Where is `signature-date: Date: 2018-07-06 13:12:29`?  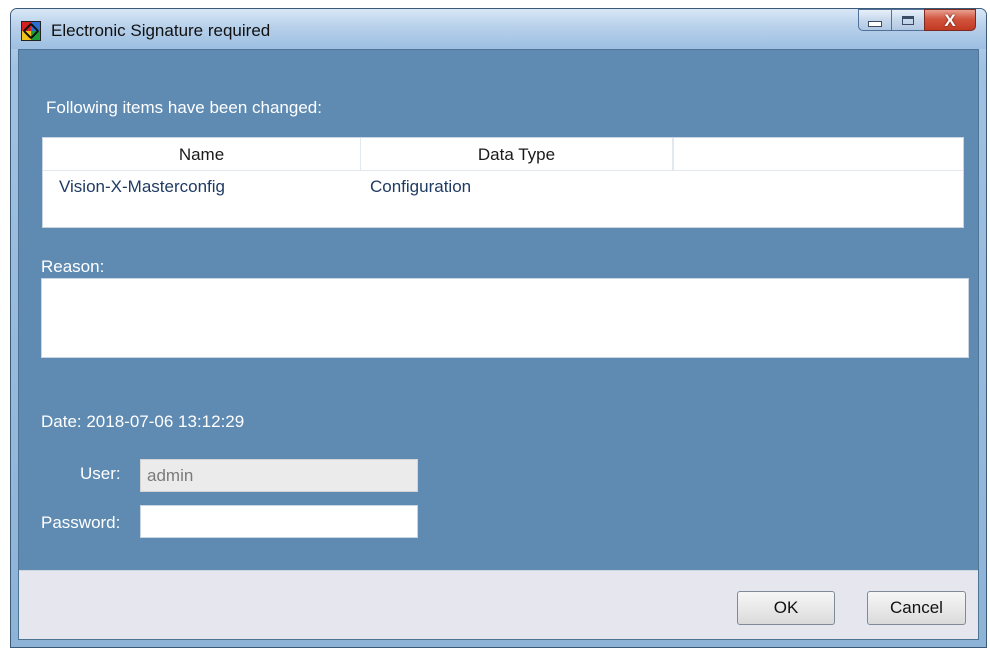 signature-date: Date: 2018-07-06 13:12:29 is located at coordinates (143, 421).